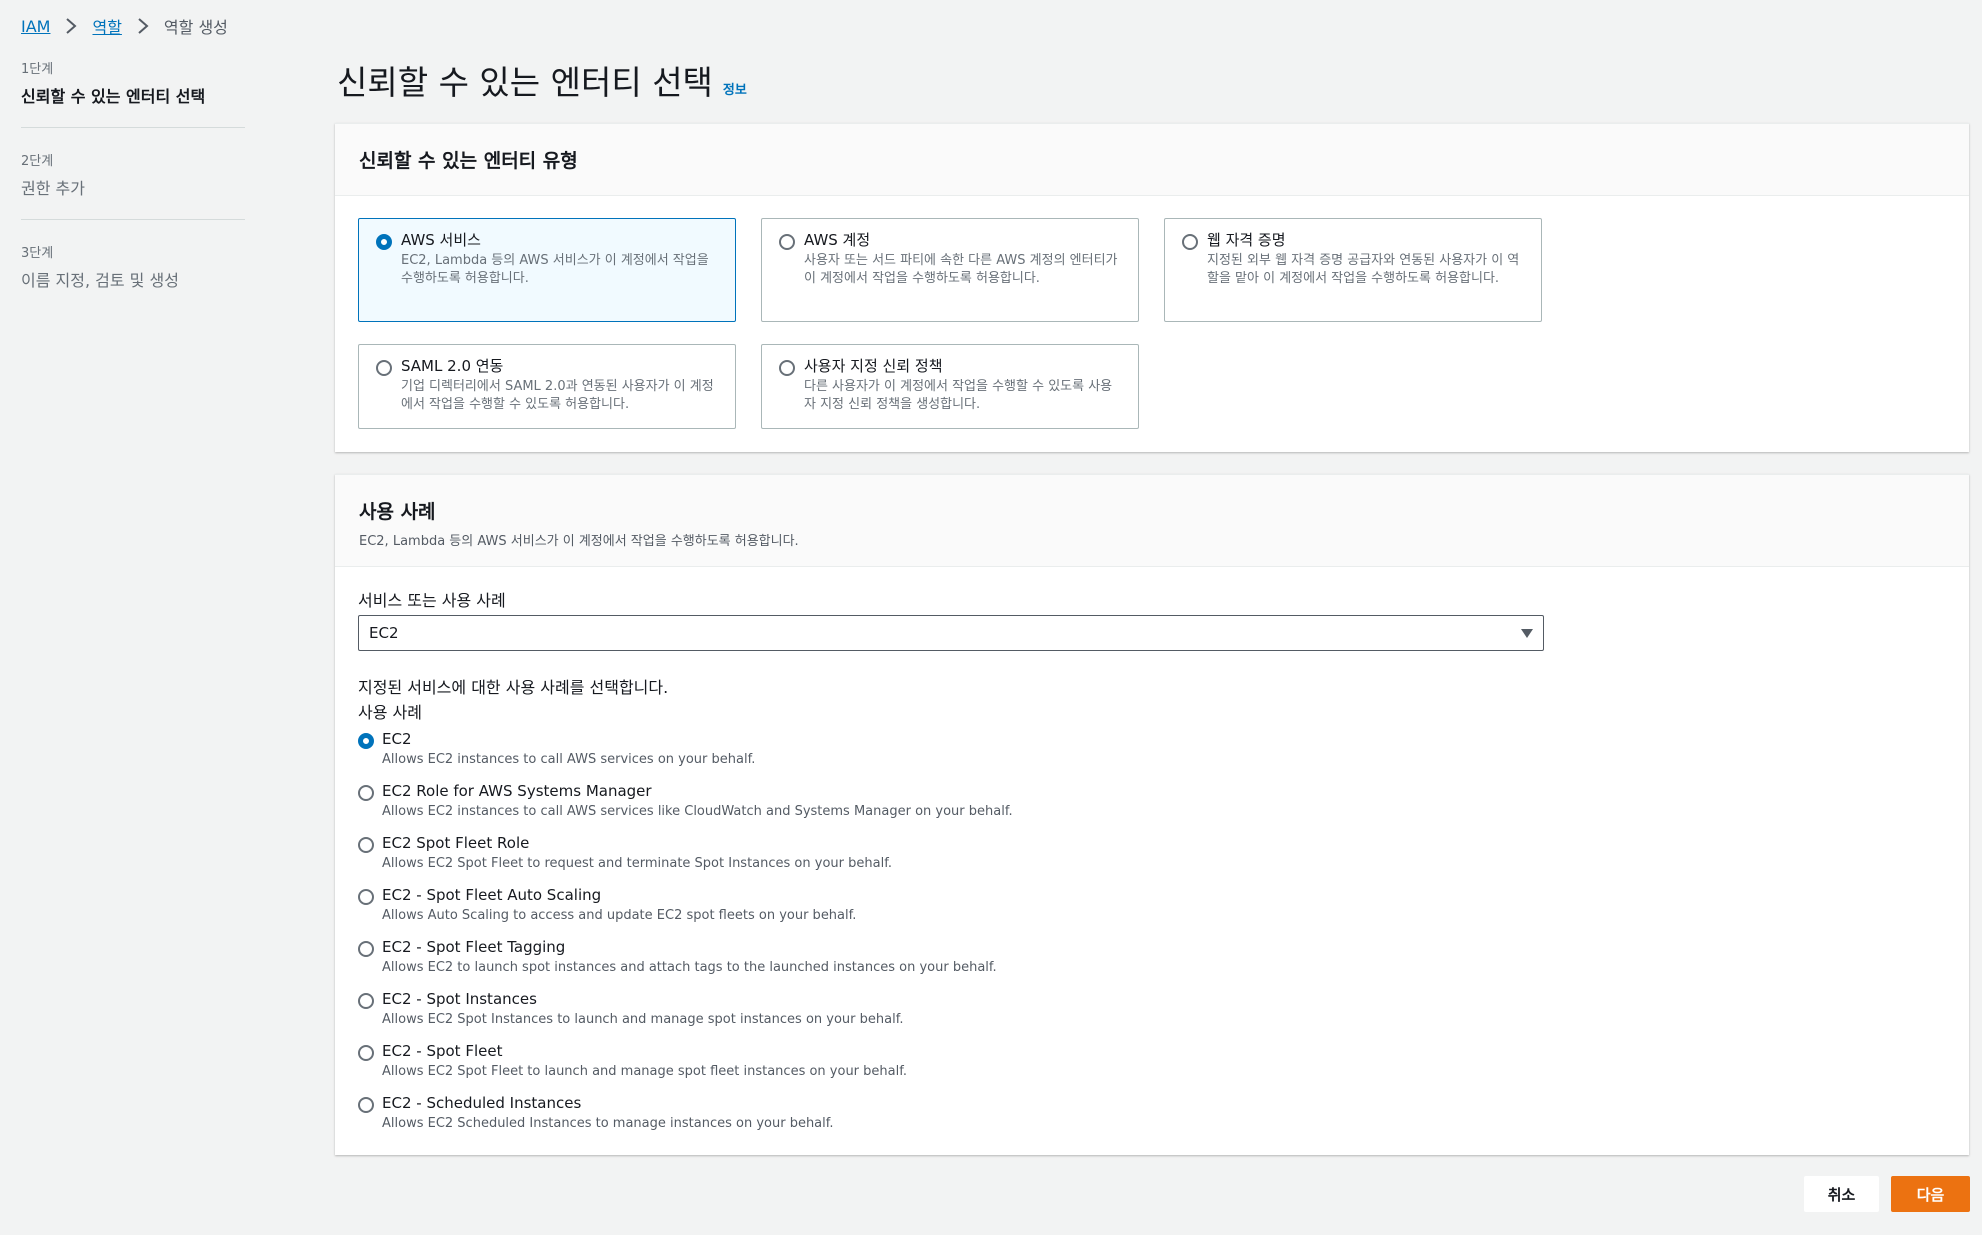  Describe the element at coordinates (397, 739) in the screenshot. I see `option-title: EC2` at that location.